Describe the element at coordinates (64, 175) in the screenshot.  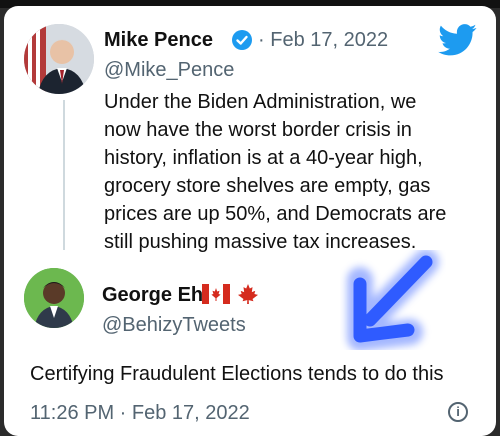
I see `thread-connector-line` at that location.